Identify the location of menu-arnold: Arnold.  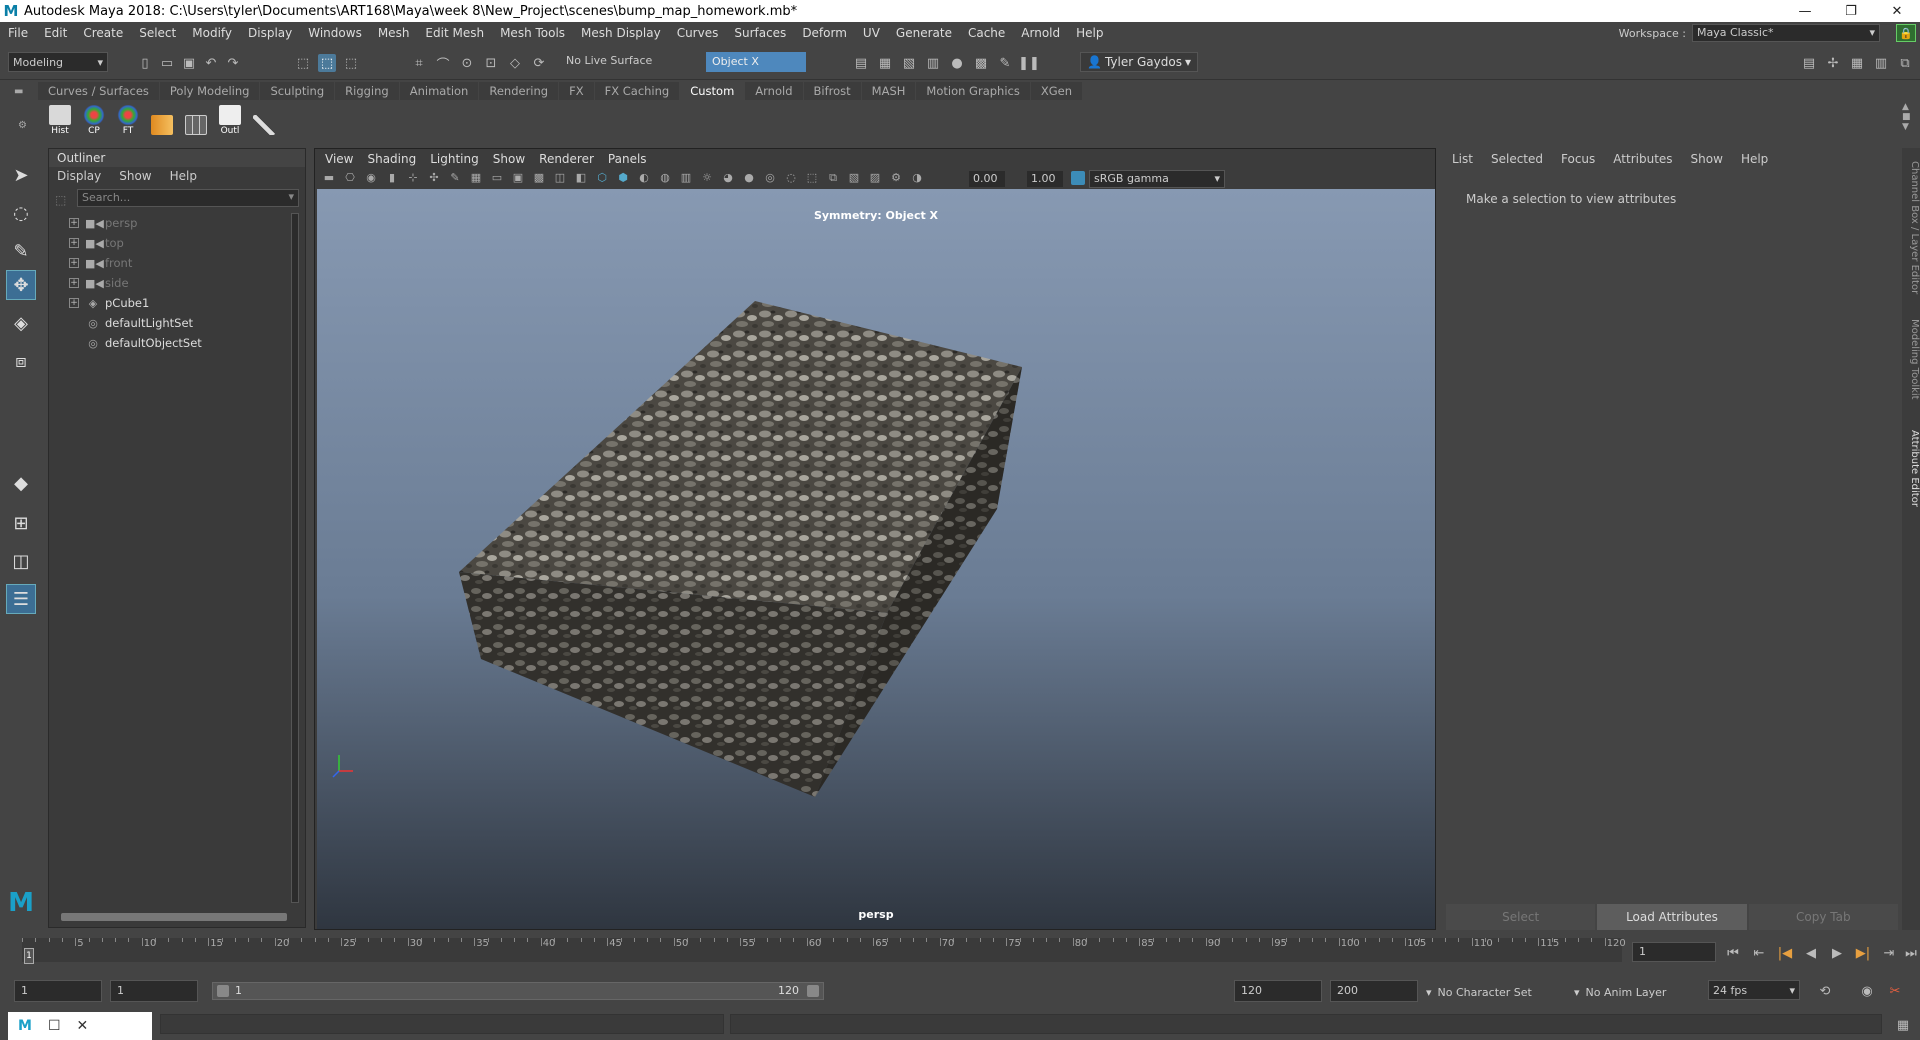
(1040, 33).